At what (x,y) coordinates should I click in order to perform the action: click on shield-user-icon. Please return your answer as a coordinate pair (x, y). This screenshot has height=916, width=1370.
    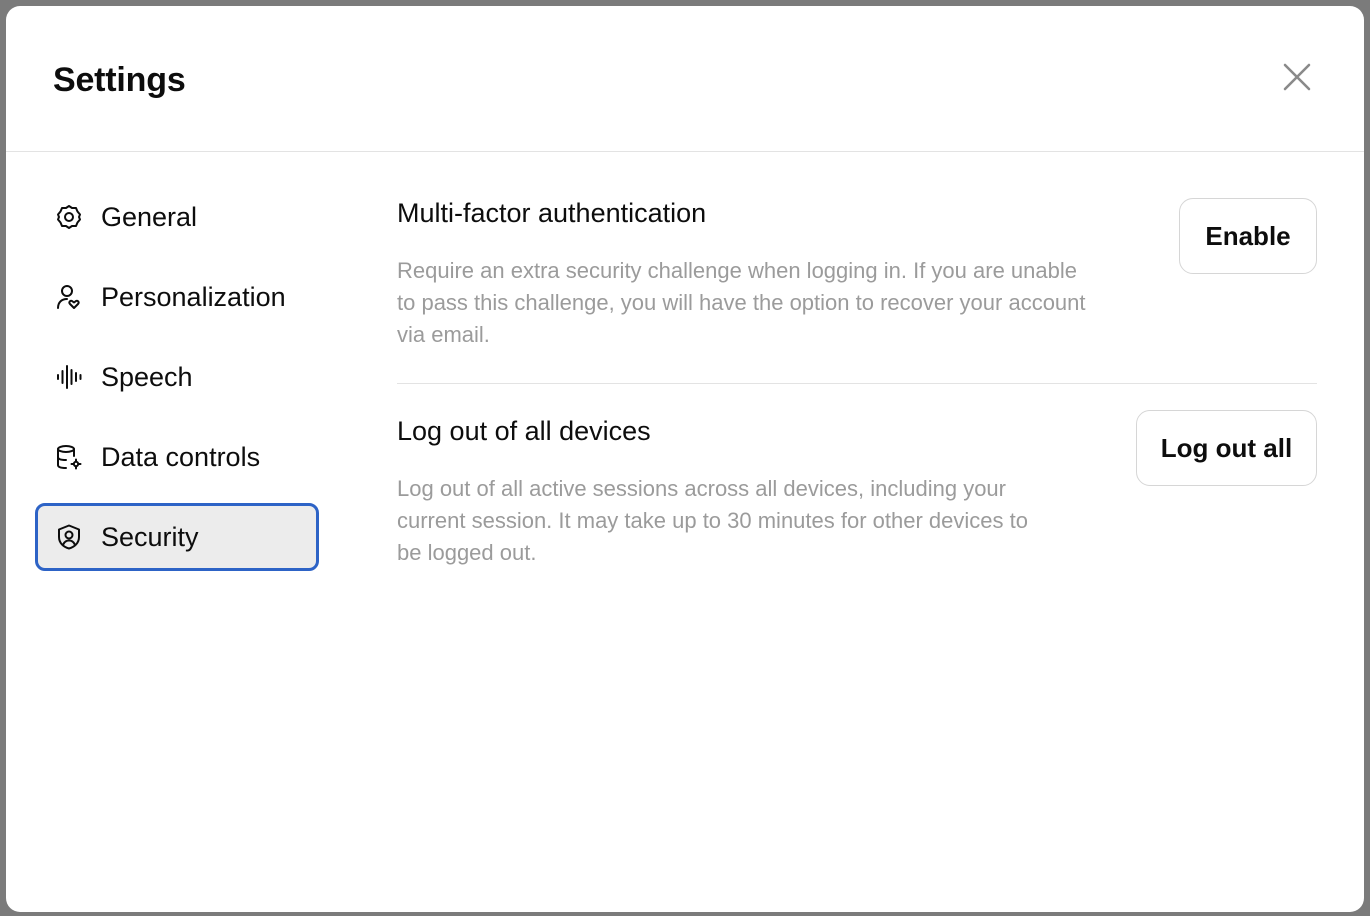
    Looking at the image, I should click on (69, 537).